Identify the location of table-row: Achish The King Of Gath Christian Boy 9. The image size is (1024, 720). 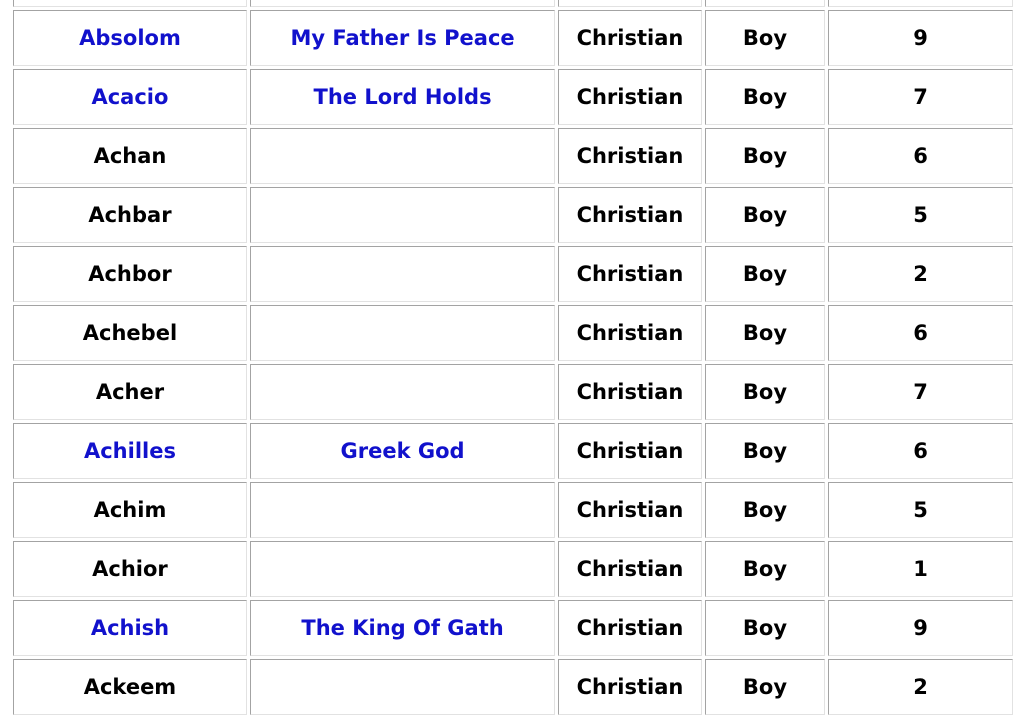
(513, 628).